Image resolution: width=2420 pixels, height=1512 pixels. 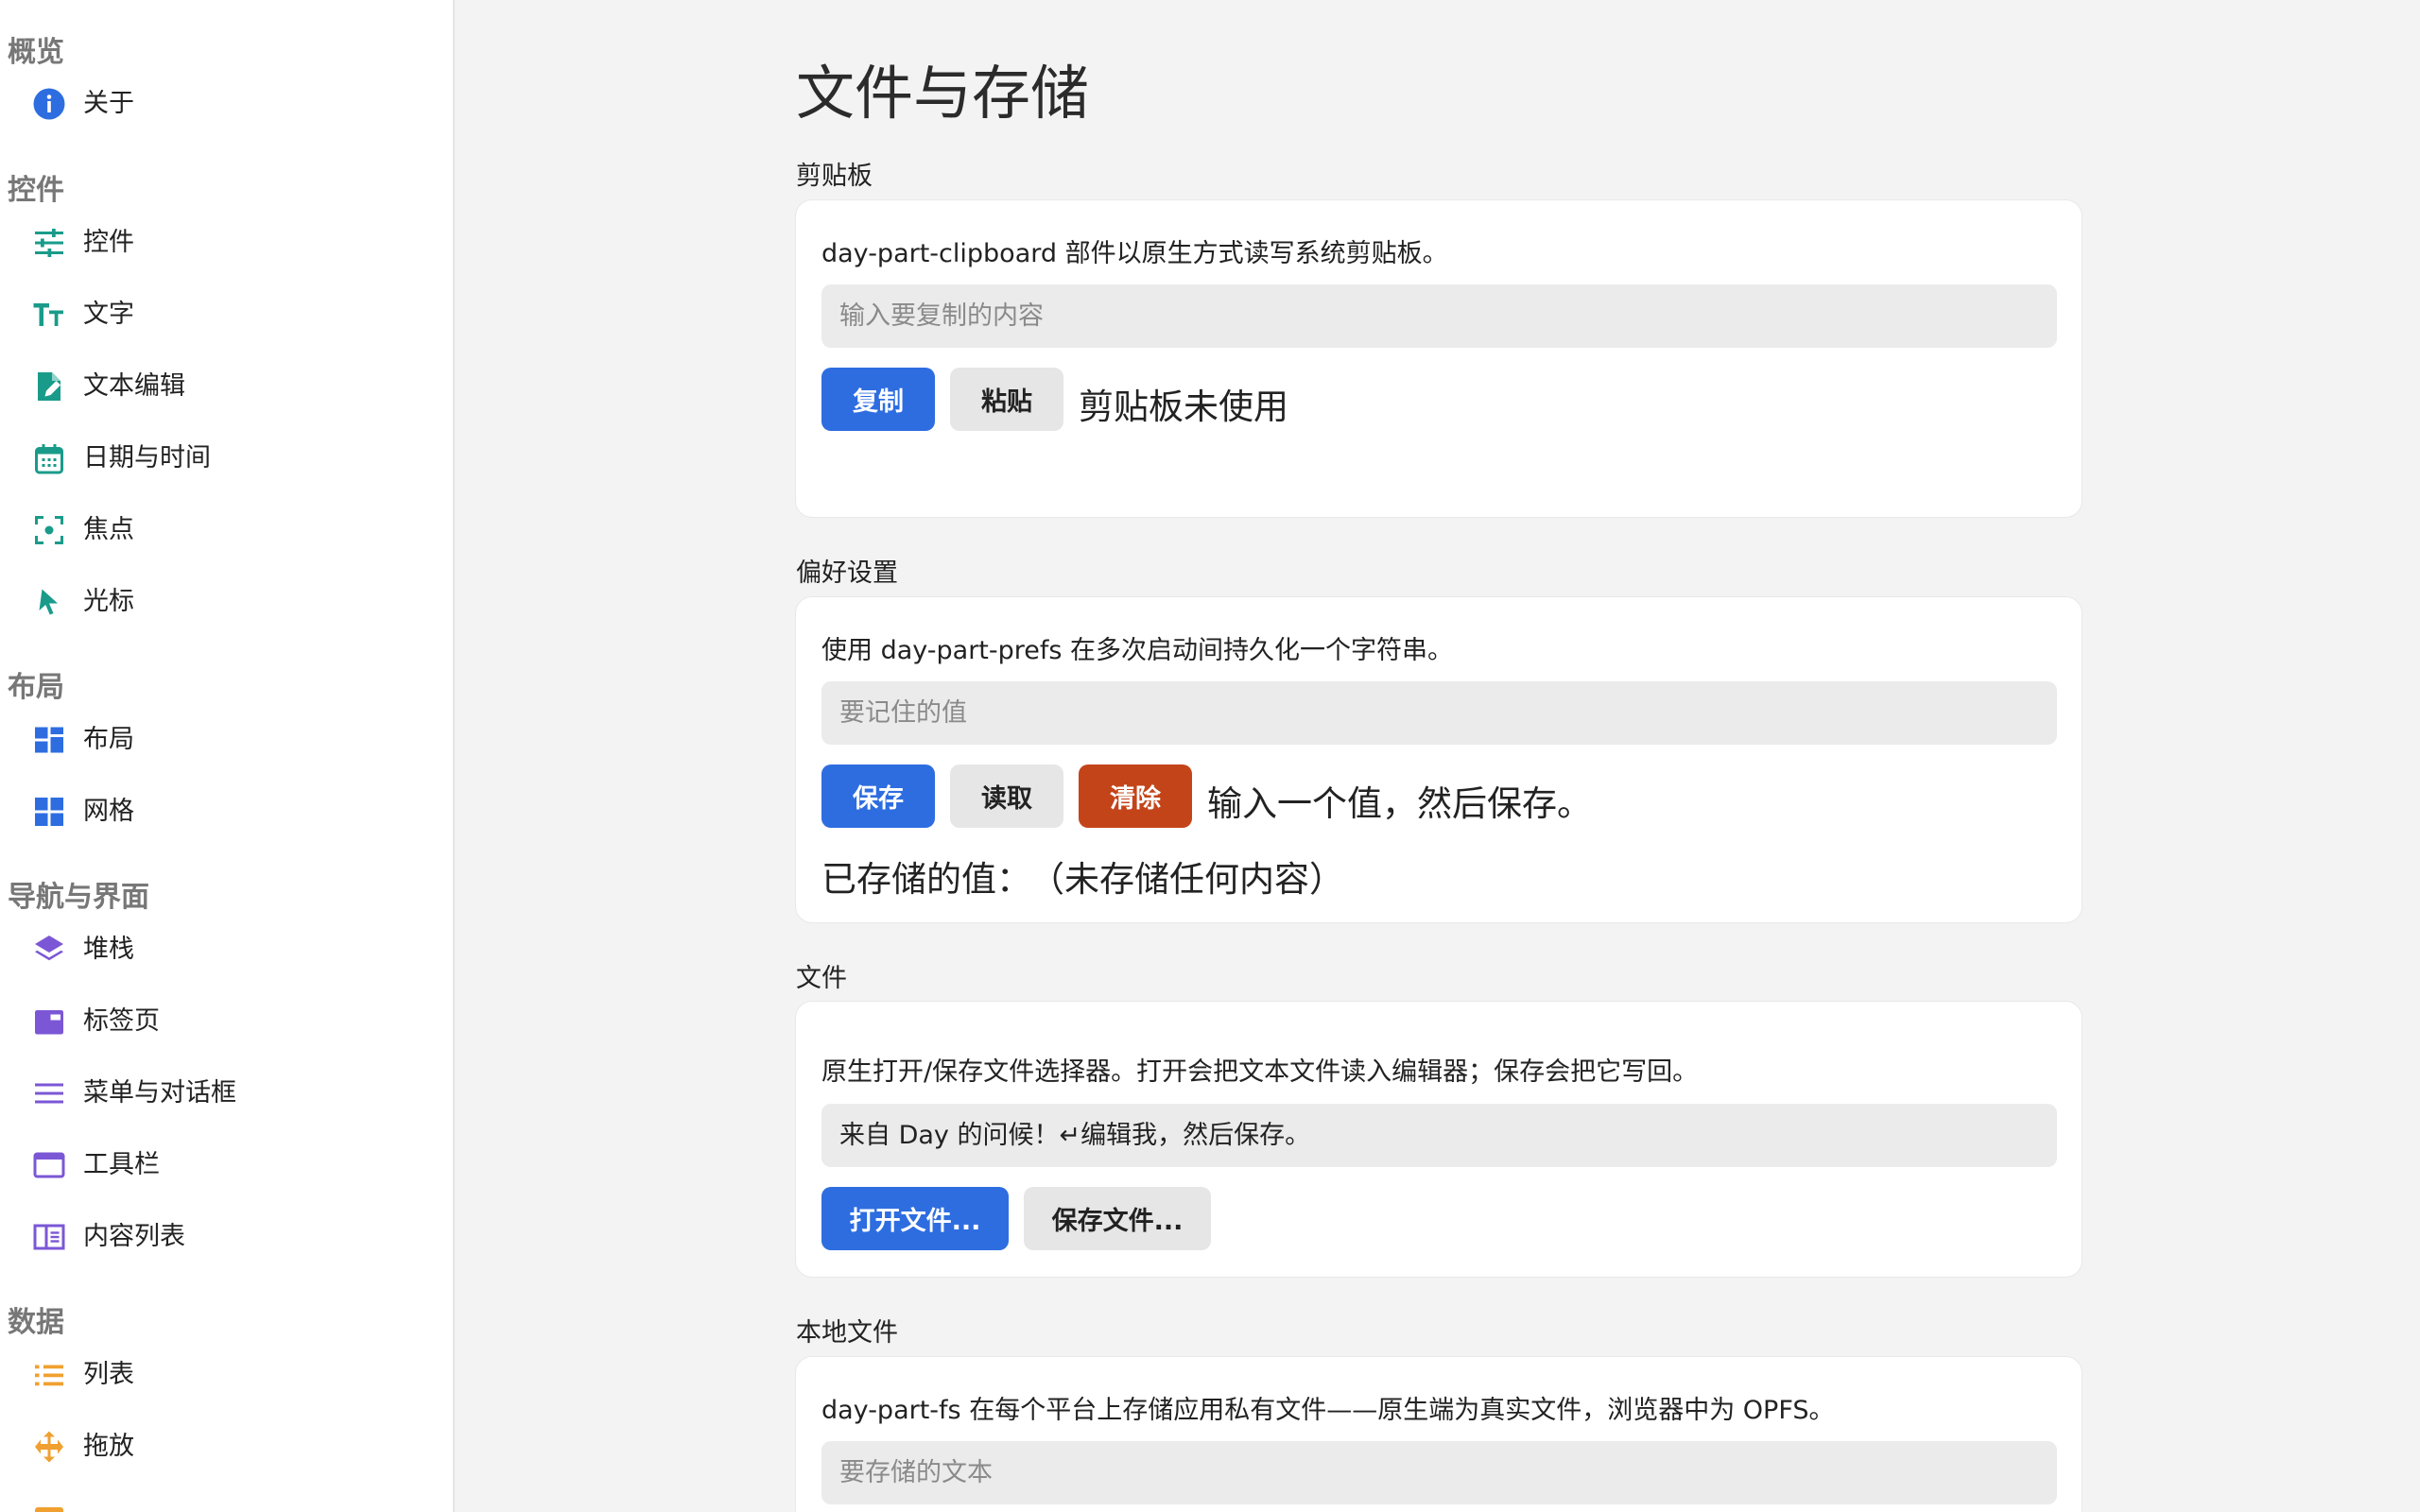 I want to click on sidebar-item-label: 文本编辑, so click(x=134, y=386).